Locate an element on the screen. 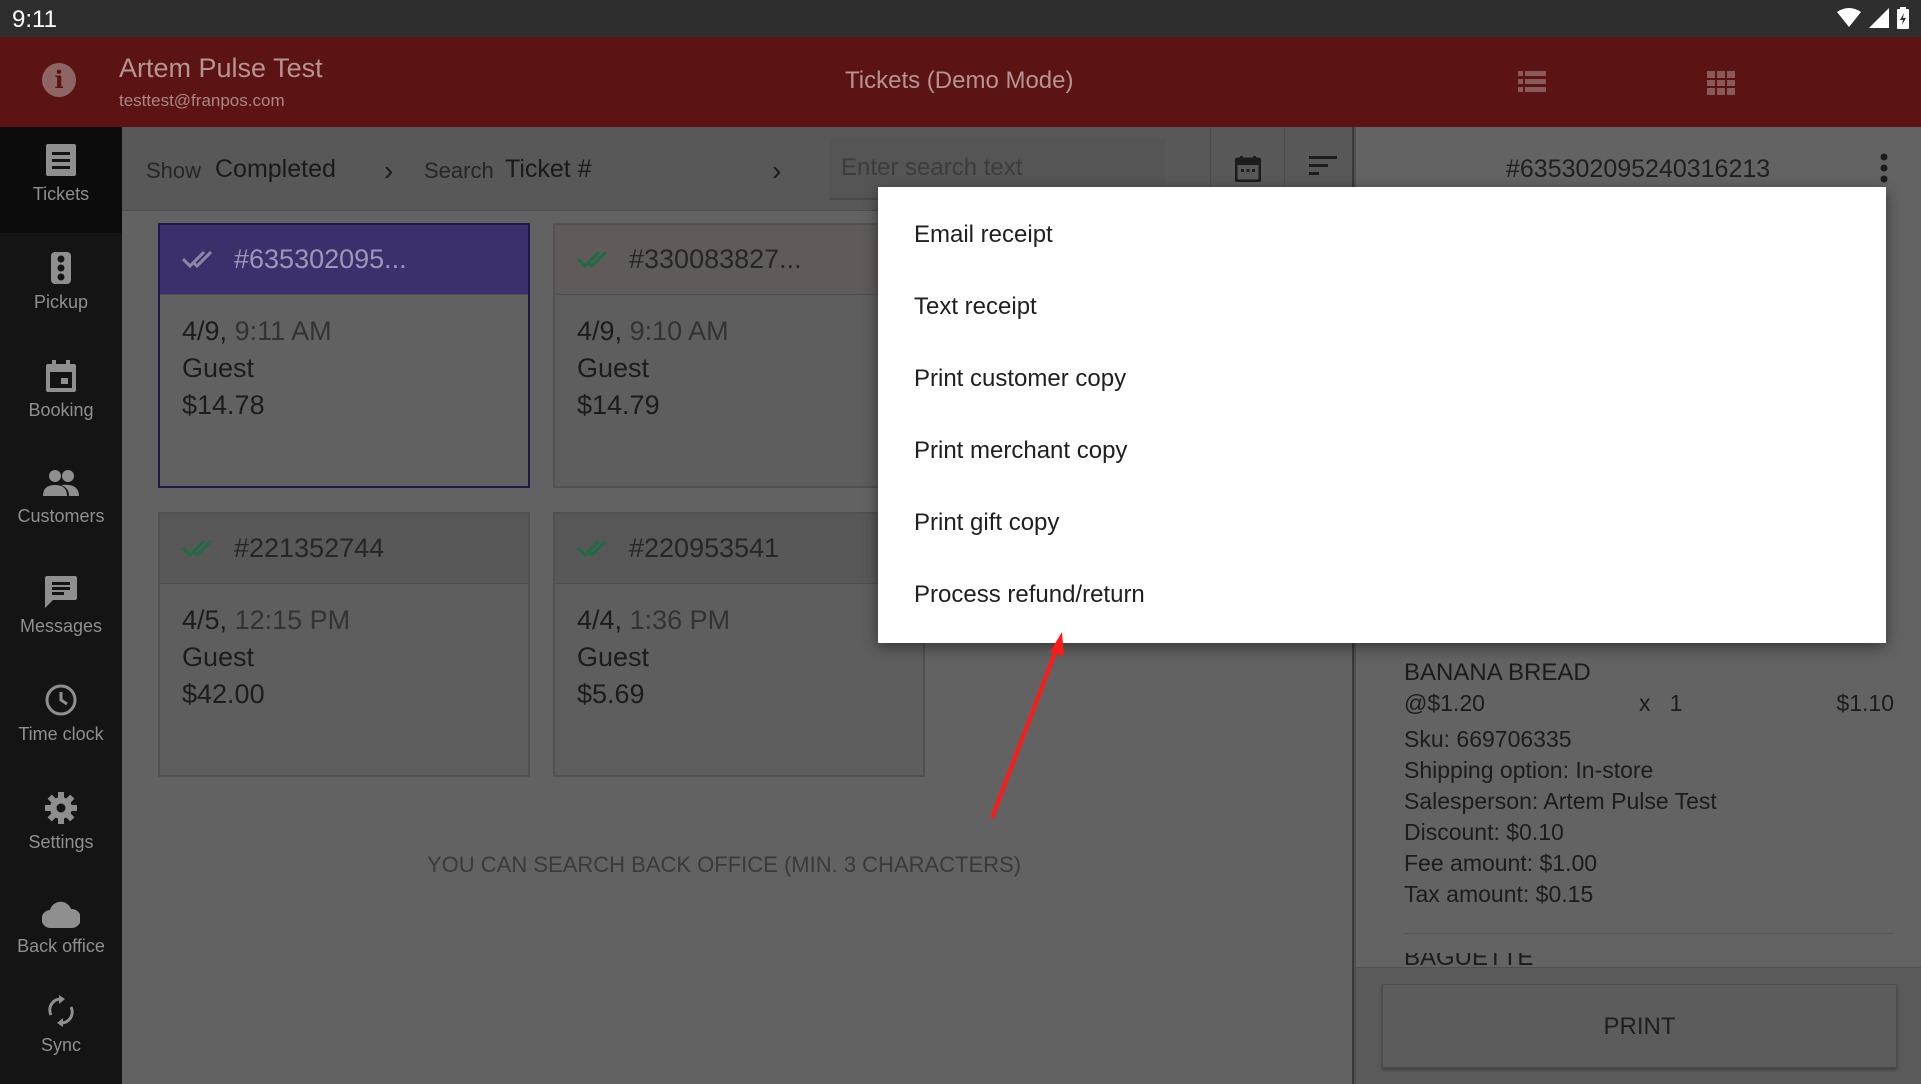 This screenshot has height=1084, width=1921. print-button: PRINT is located at coordinates (1639, 1026).